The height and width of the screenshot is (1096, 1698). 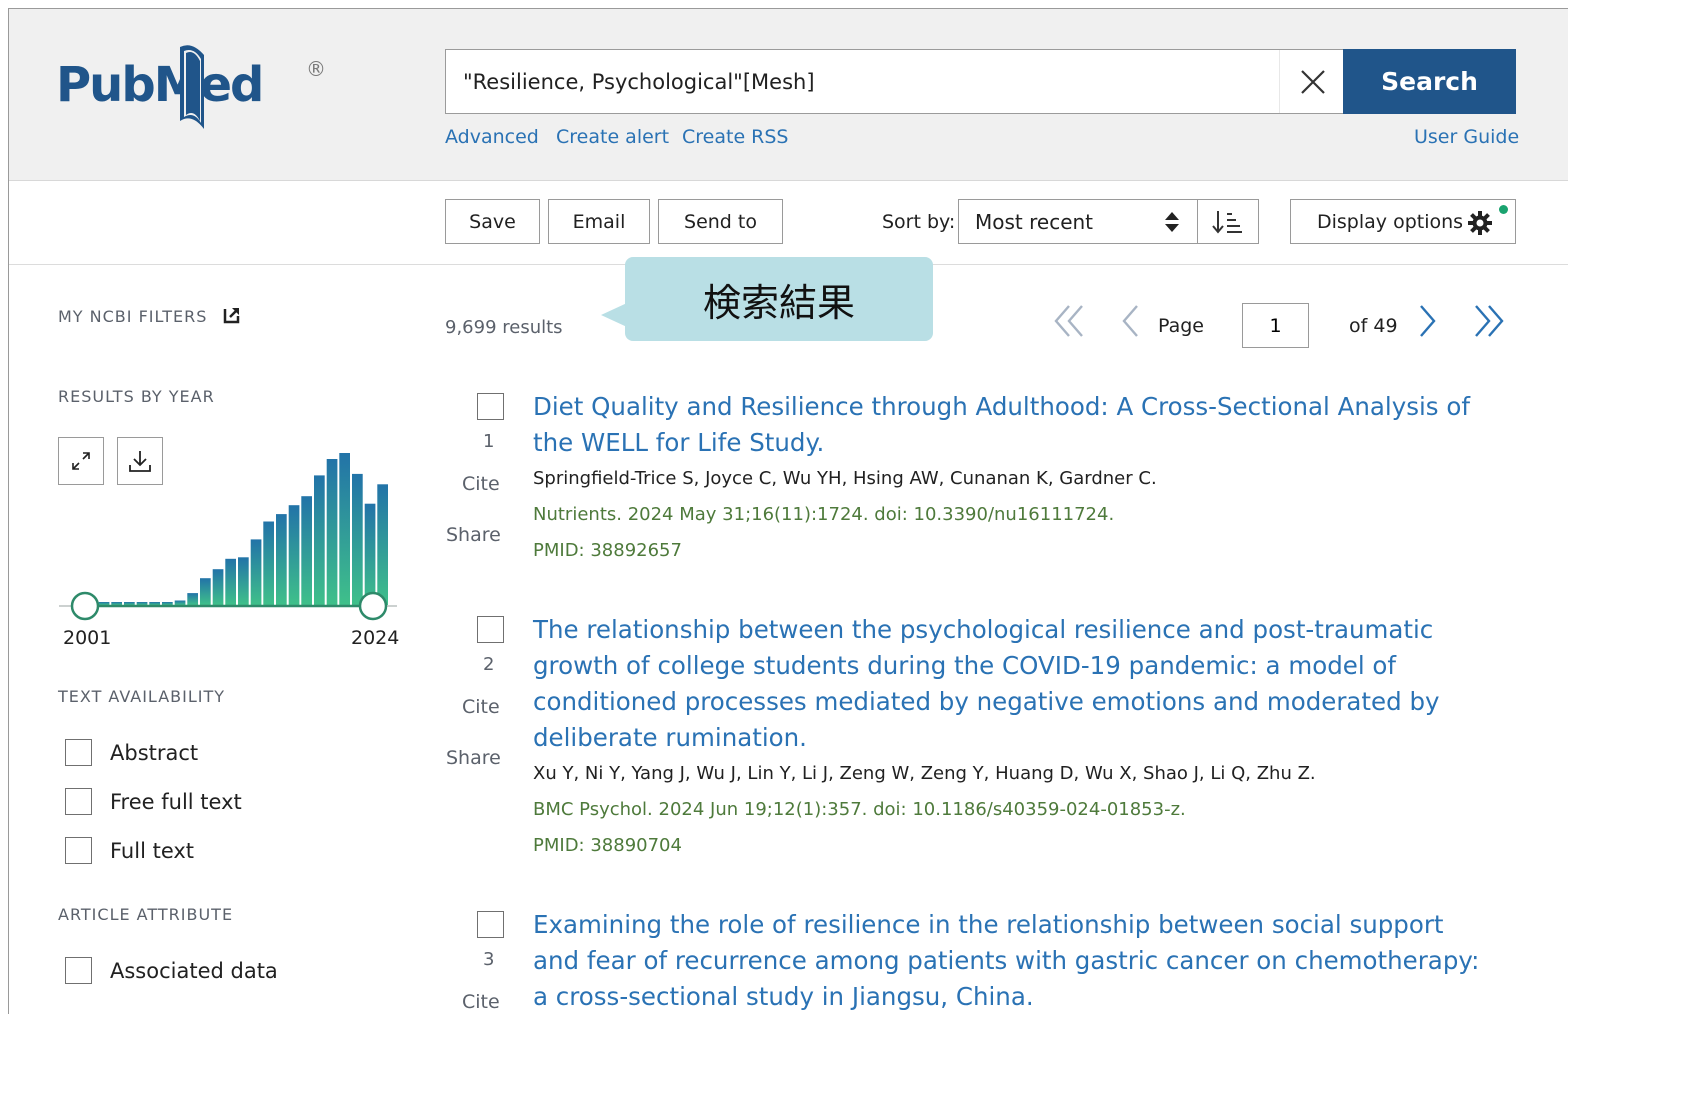 What do you see at coordinates (1427, 321) in the screenshot?
I see `next-page-icon` at bounding box center [1427, 321].